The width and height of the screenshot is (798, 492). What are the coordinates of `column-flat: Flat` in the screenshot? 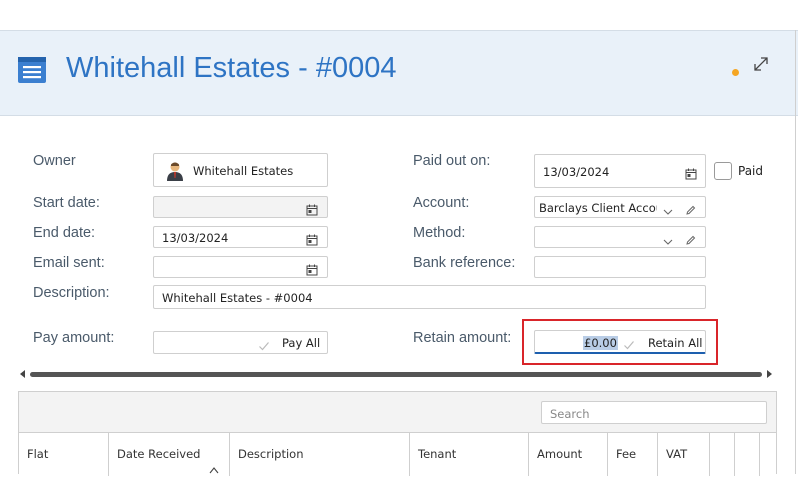 It's located at (64, 454).